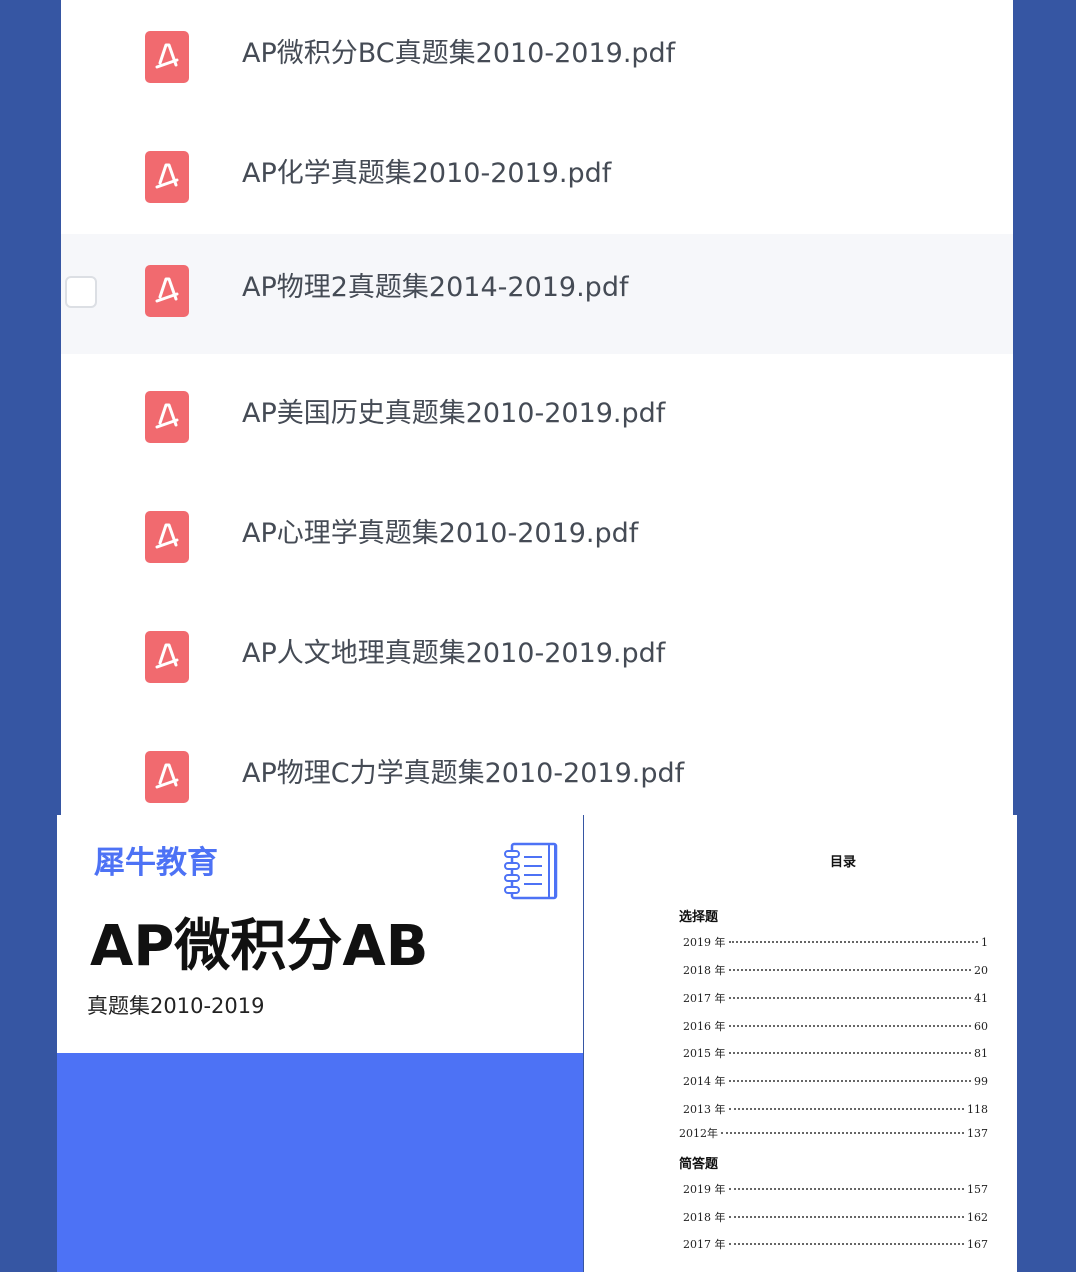 The width and height of the screenshot is (1076, 1272). I want to click on file-name: AP美国历史真题集2010-2019.pdf, so click(454, 413).